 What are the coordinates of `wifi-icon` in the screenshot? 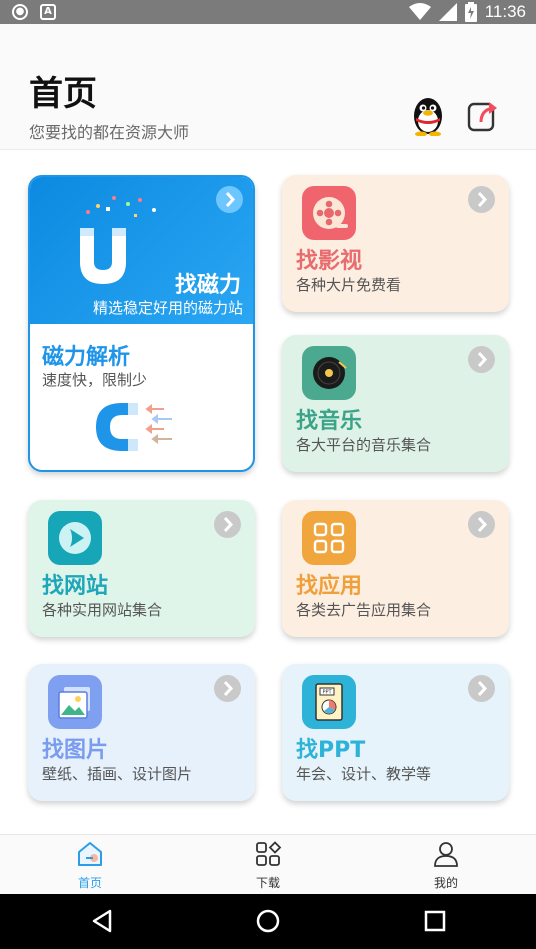 It's located at (419, 11).